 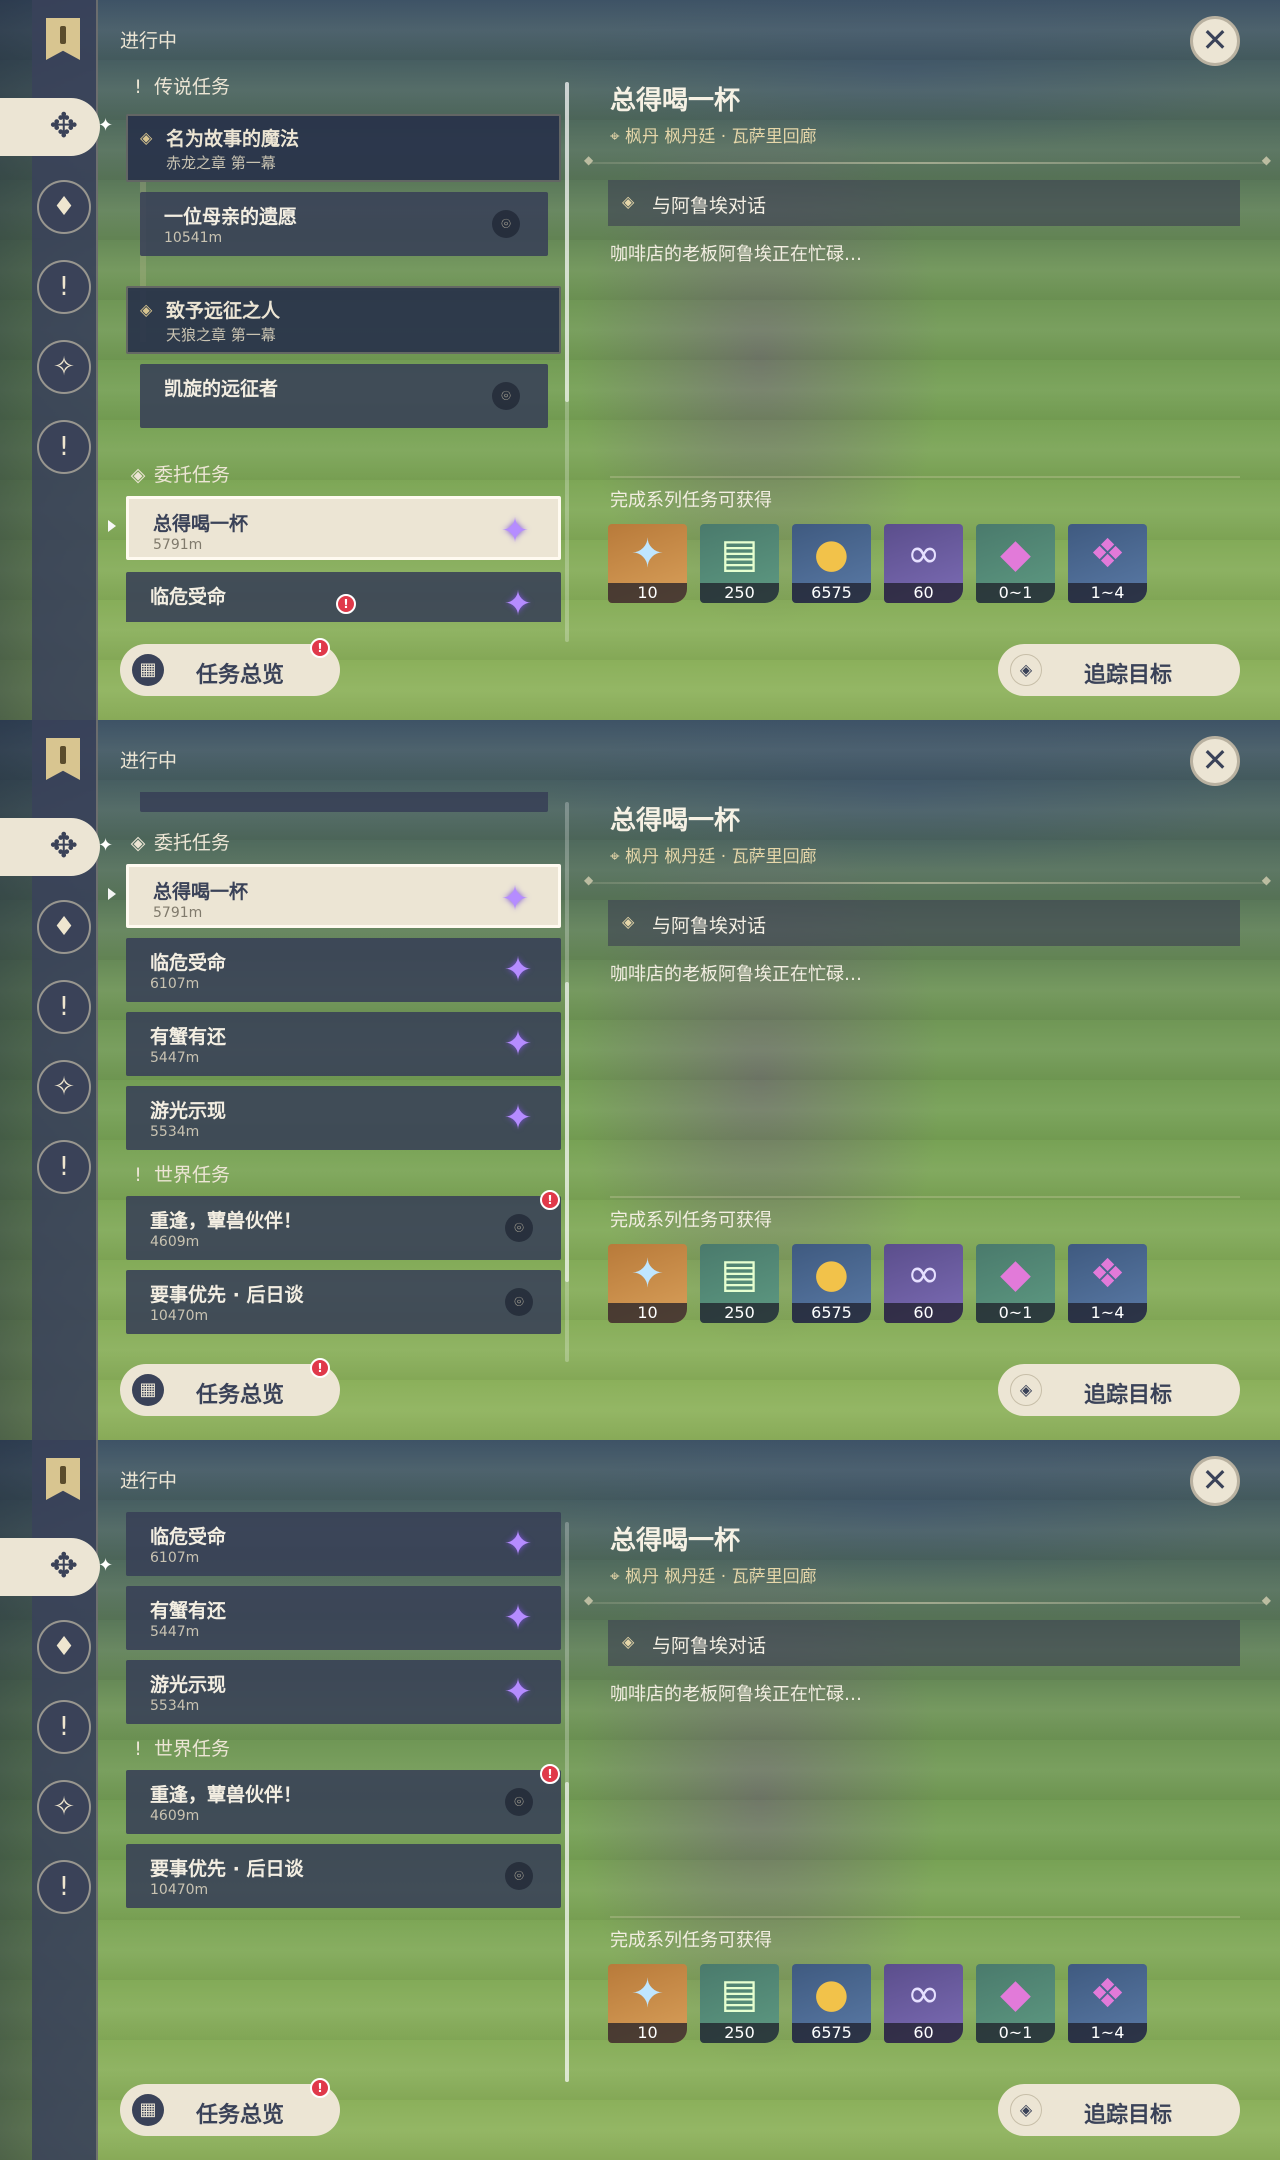 I want to click on section-commission: ◈ 委托任务, so click(x=179, y=843).